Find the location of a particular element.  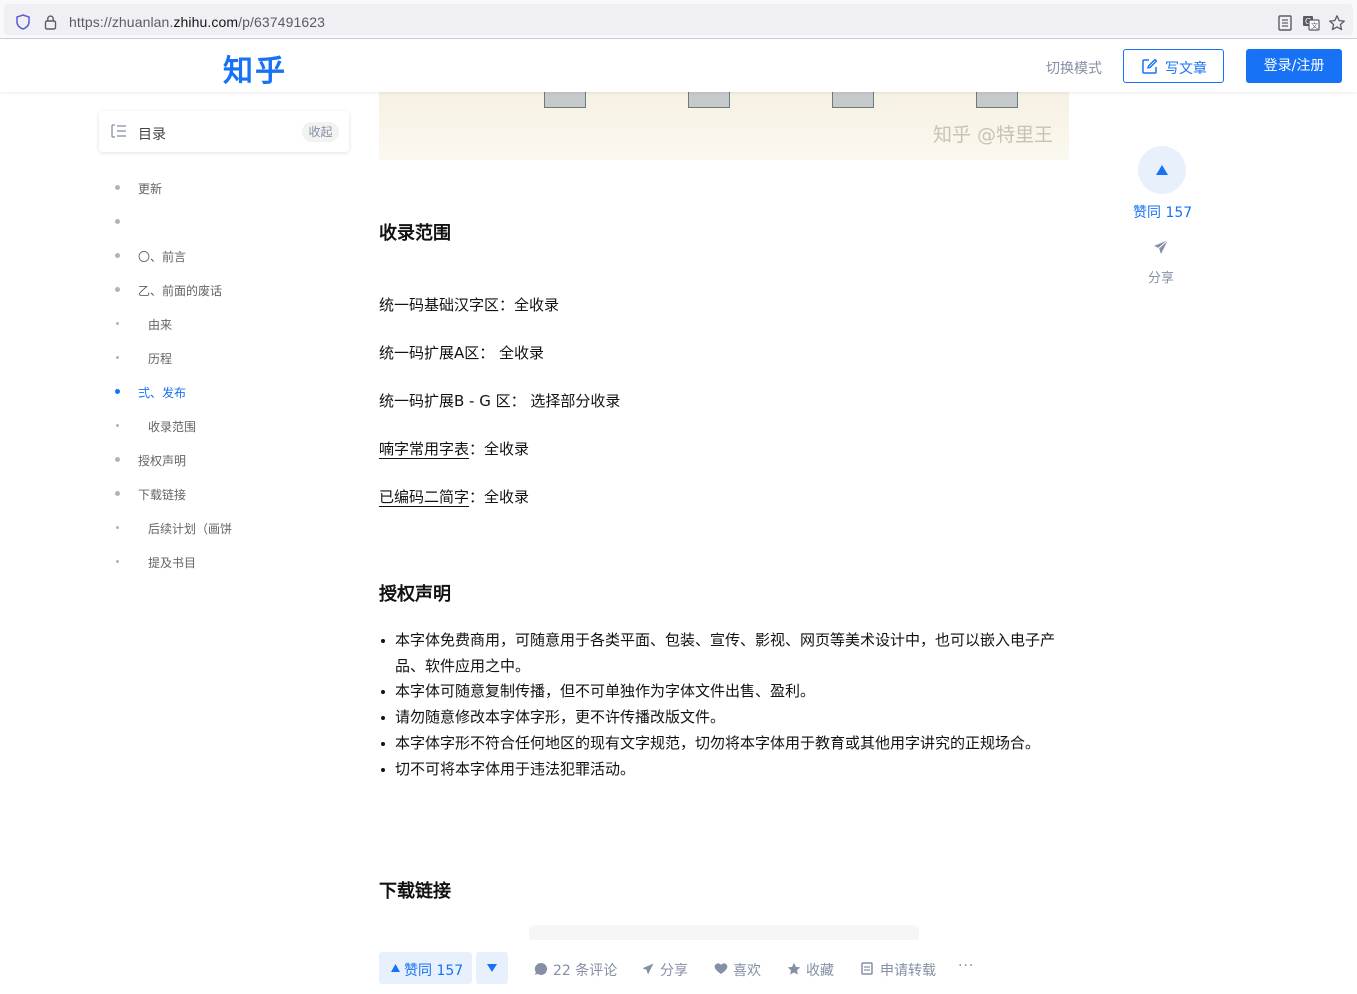

toc-item-label: 更新 is located at coordinates (150, 189).